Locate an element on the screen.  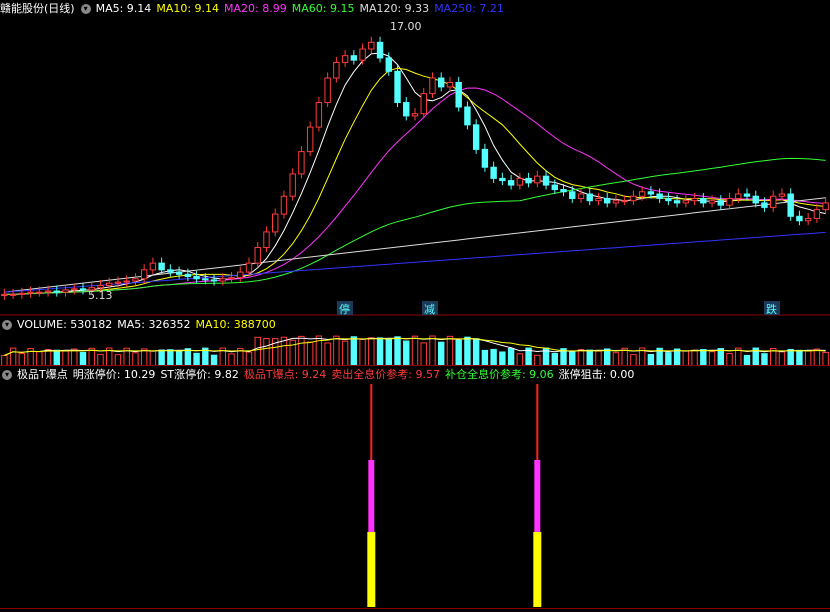
volume-label: VOLUME: 530182 is located at coordinates (65, 324).